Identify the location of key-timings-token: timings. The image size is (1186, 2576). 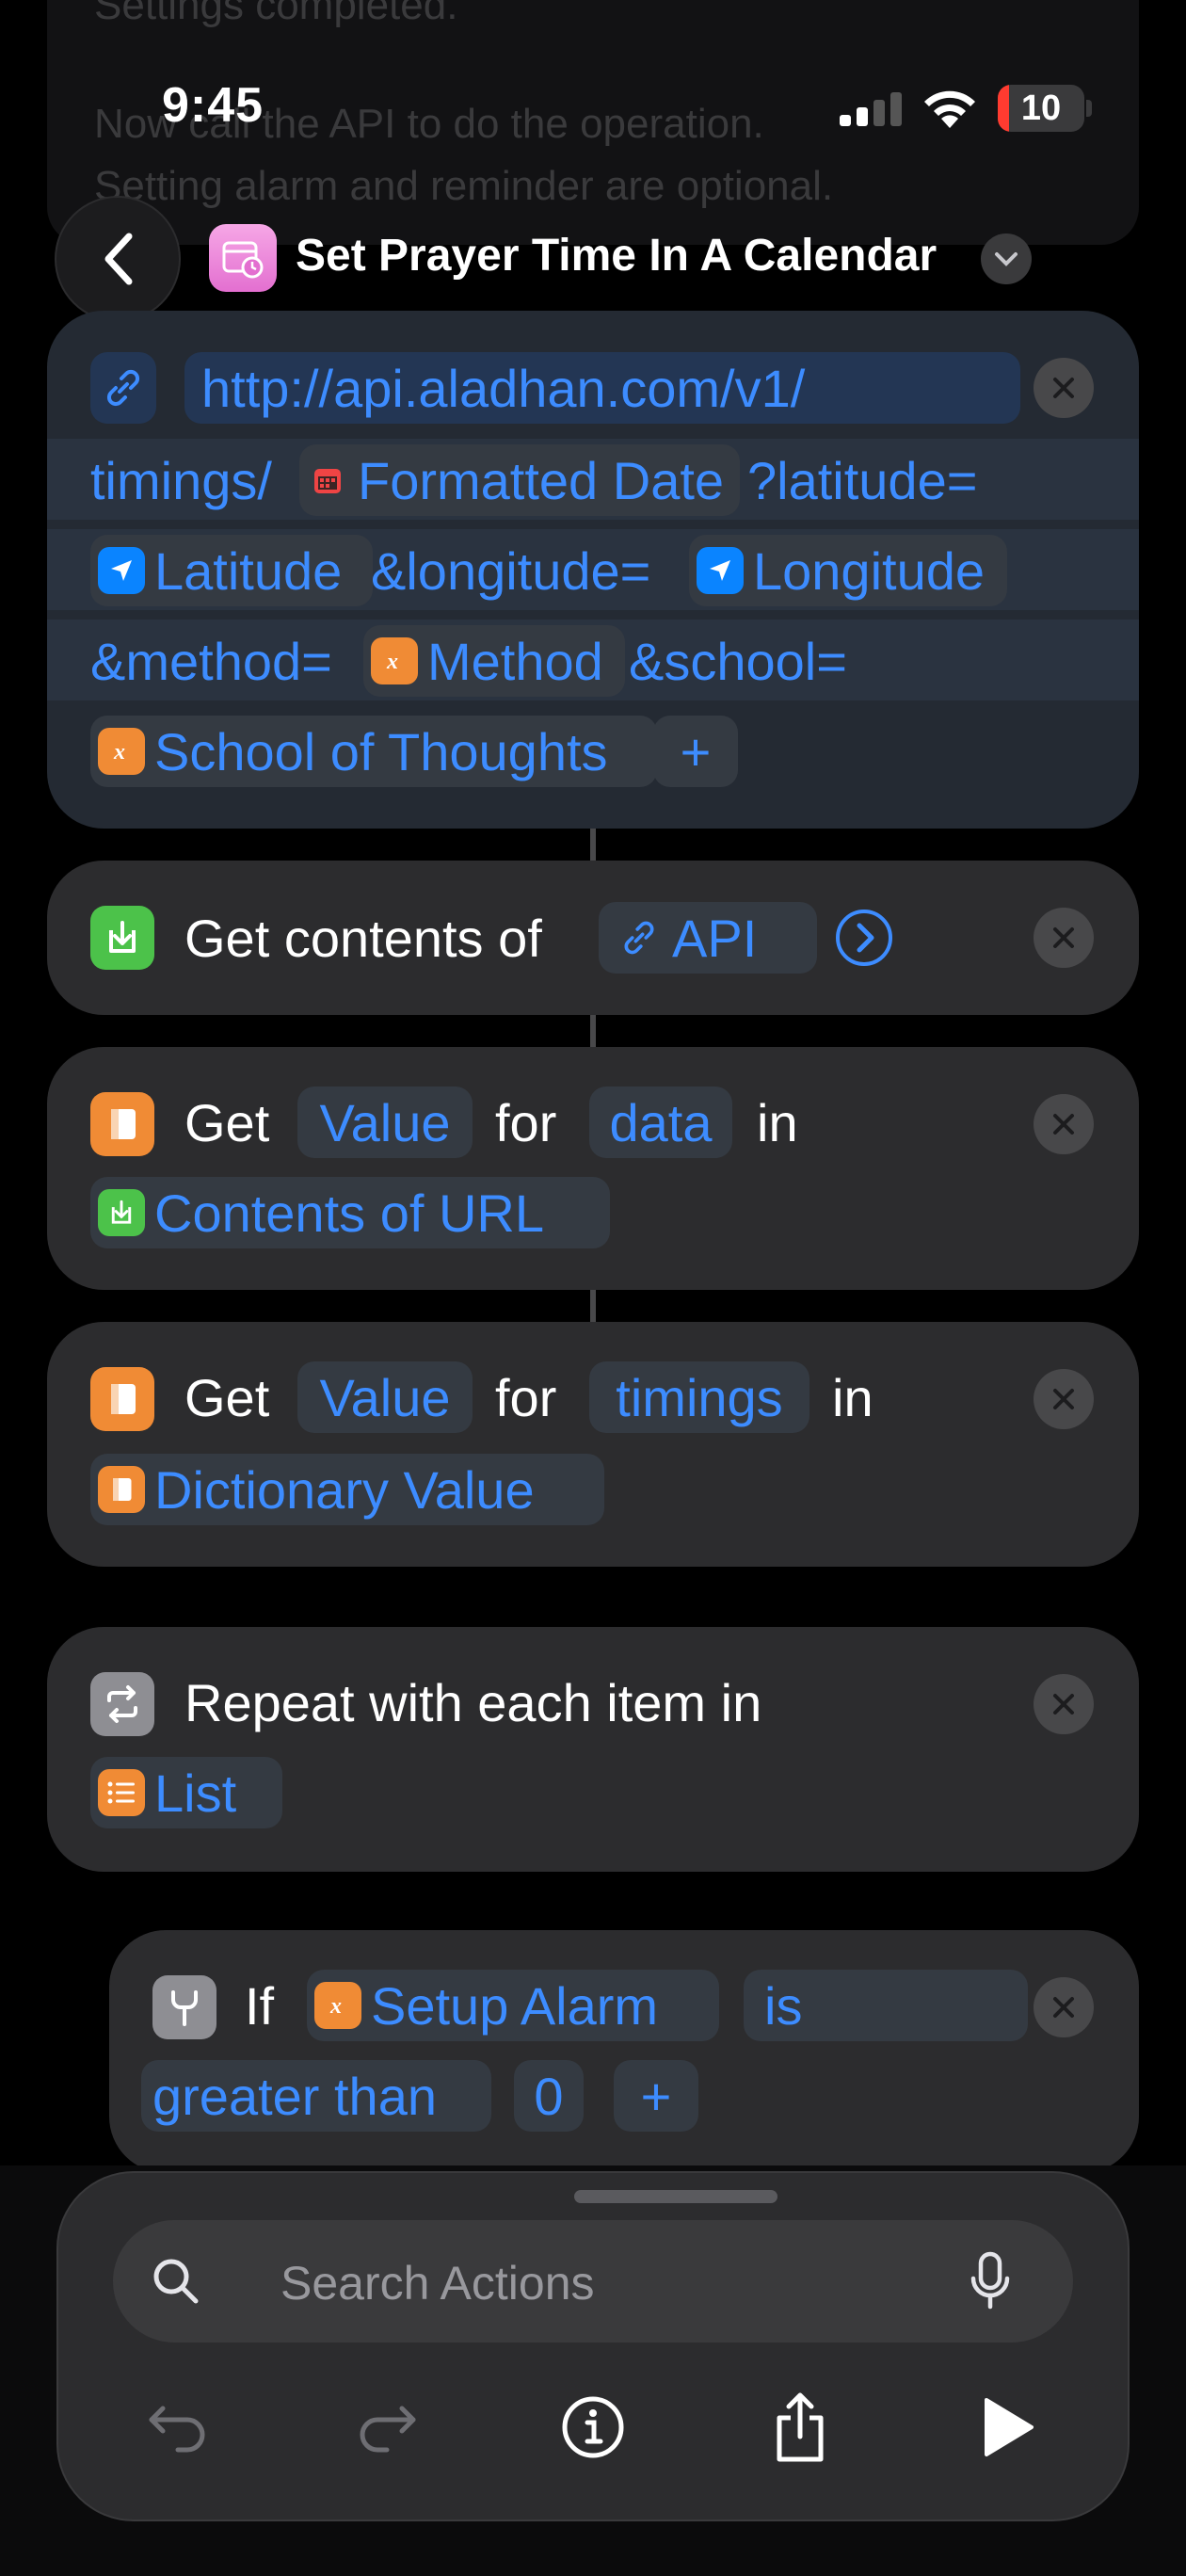
(699, 1397).